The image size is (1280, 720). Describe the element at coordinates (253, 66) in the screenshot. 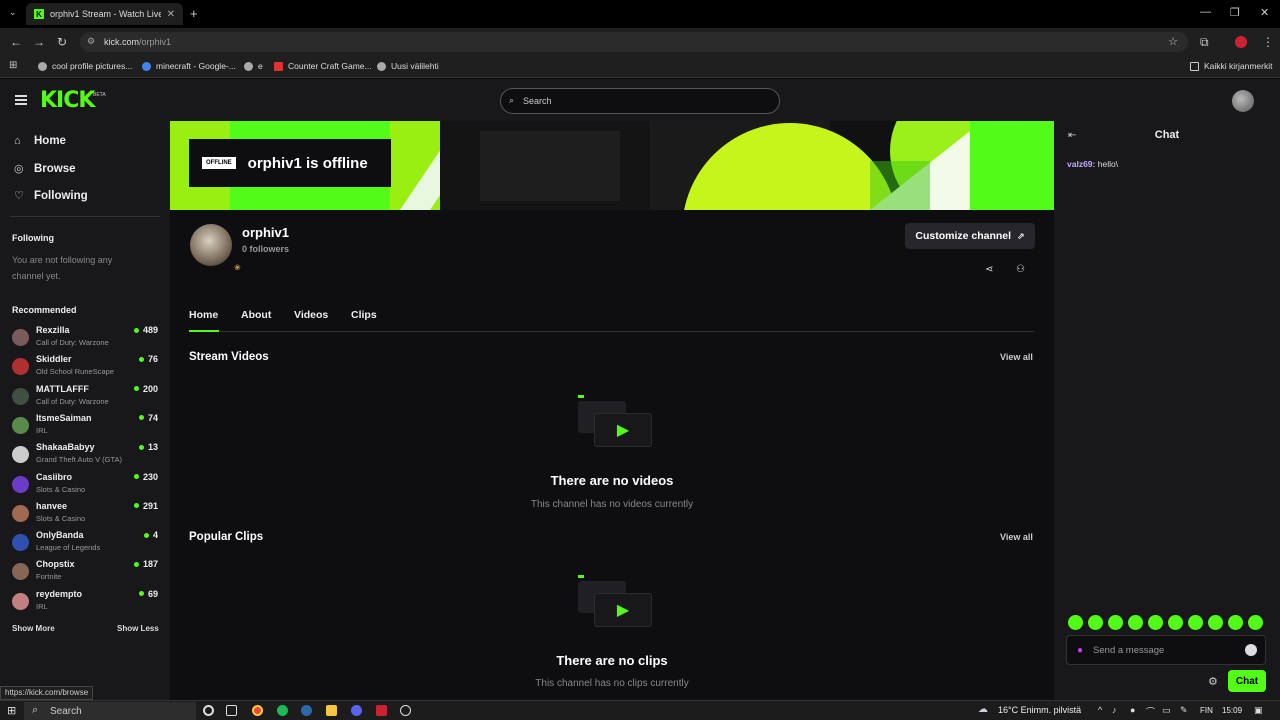

I see `bookmark-item: e` at that location.